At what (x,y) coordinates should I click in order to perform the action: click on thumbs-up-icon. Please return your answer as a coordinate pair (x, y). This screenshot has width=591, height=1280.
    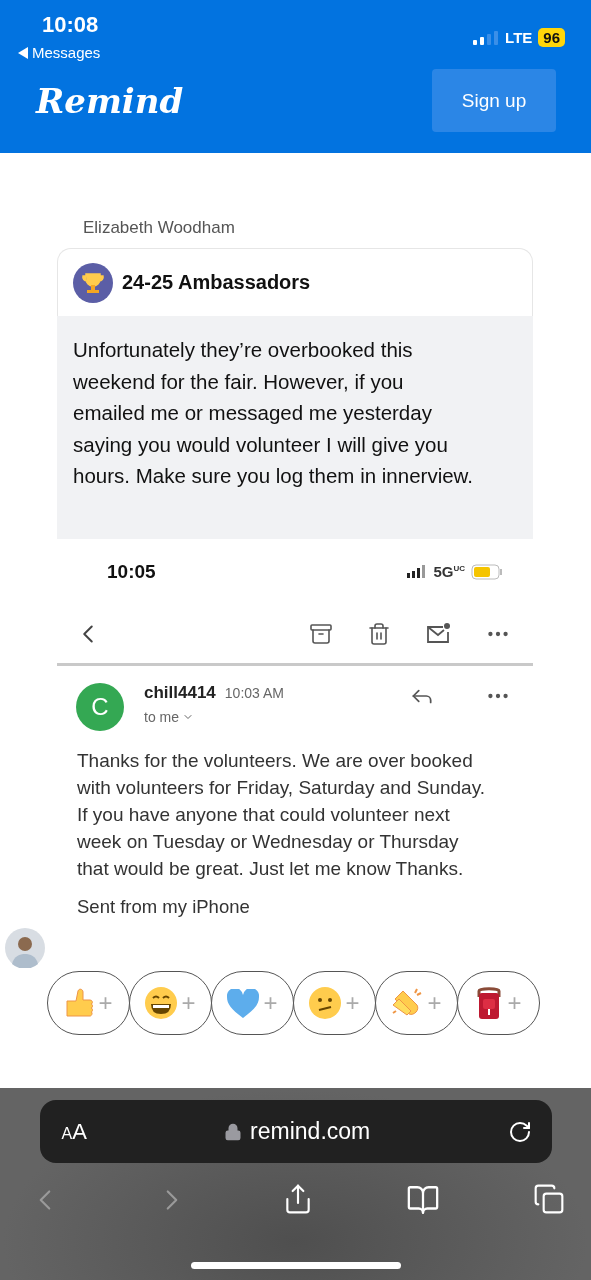
    Looking at the image, I should click on (79, 1003).